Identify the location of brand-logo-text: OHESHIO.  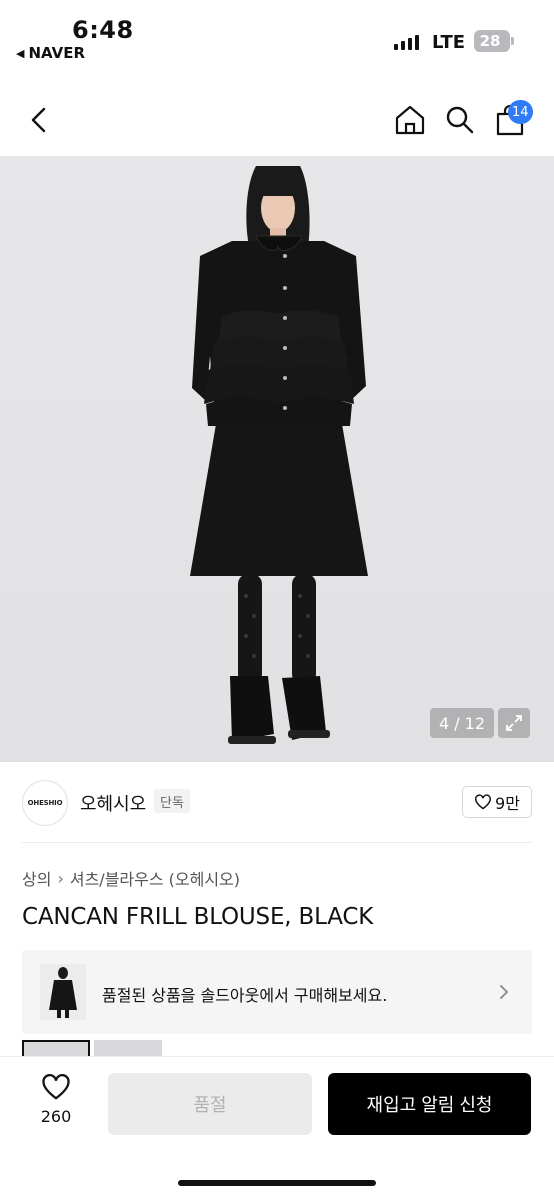
(45, 803).